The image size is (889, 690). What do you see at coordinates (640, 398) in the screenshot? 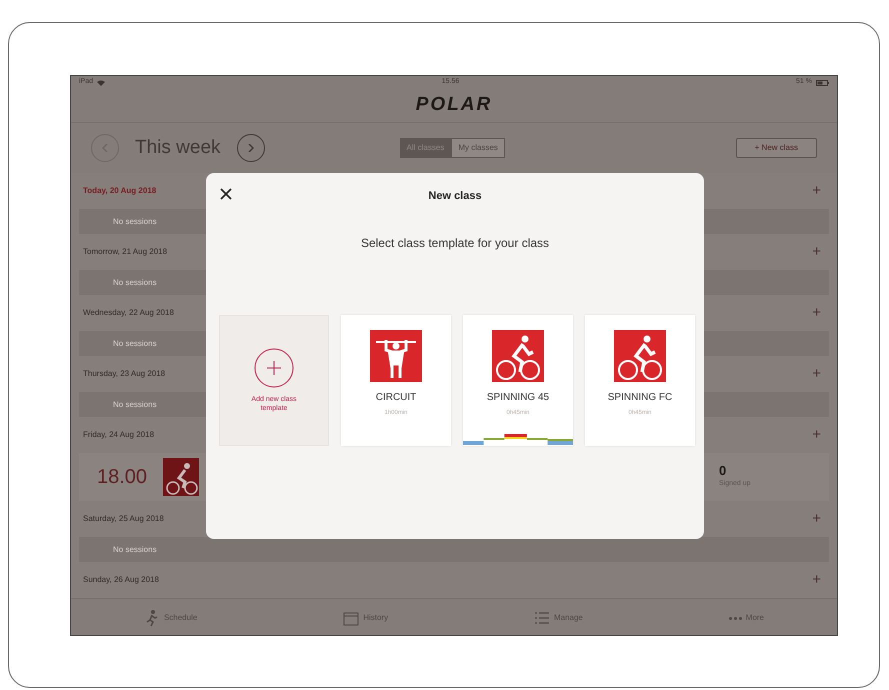
I see `template-name: SPINNING FC` at bounding box center [640, 398].